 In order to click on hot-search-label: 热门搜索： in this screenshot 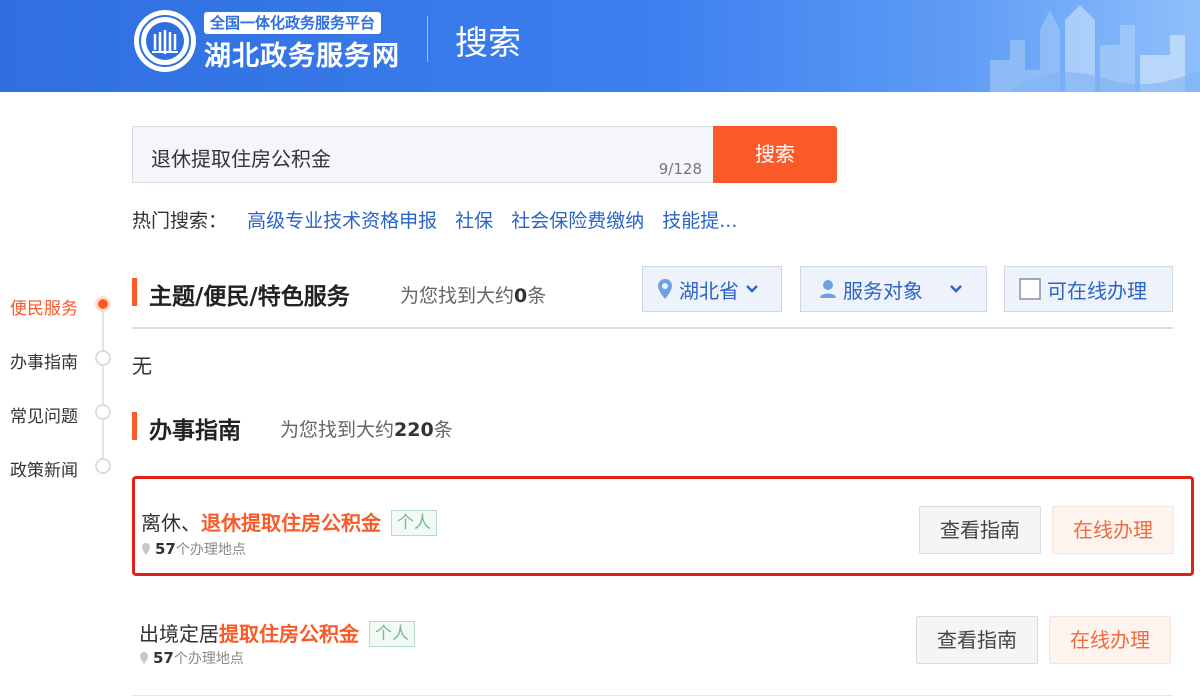, I will do `click(180, 221)`.